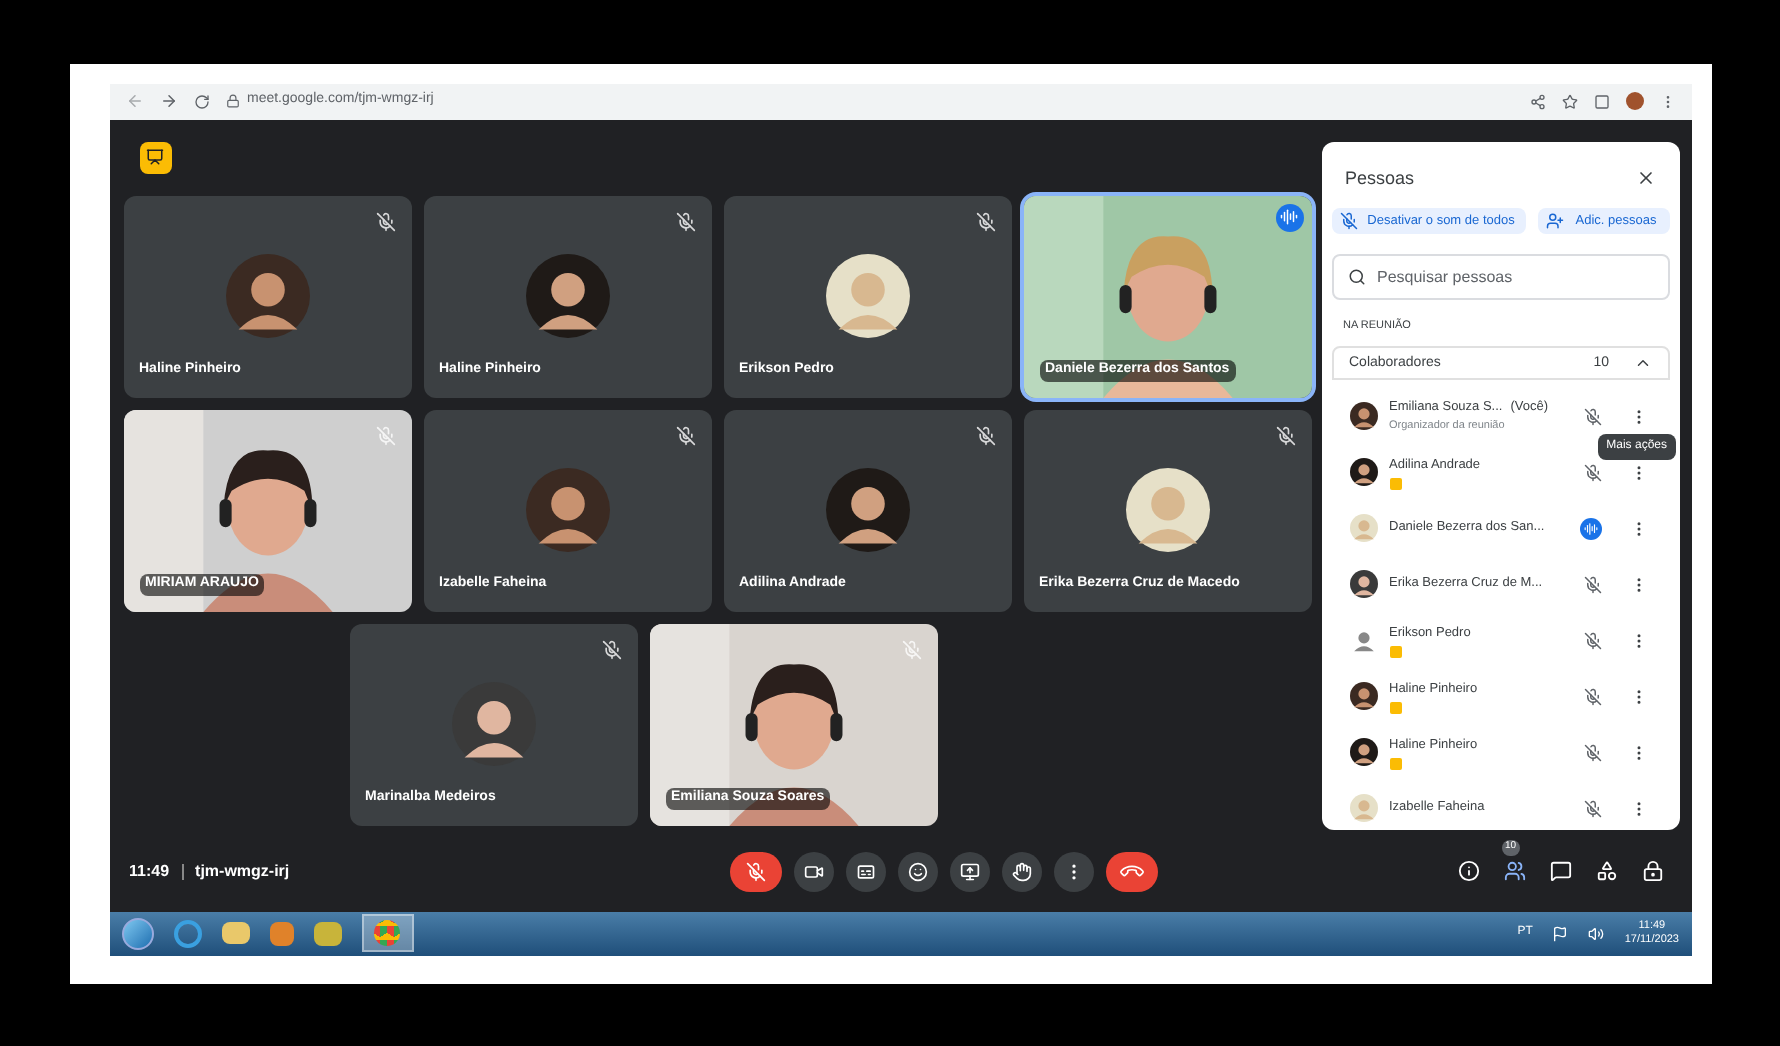 The width and height of the screenshot is (1780, 1046). What do you see at coordinates (1645, 178) in the screenshot?
I see `close-icon` at bounding box center [1645, 178].